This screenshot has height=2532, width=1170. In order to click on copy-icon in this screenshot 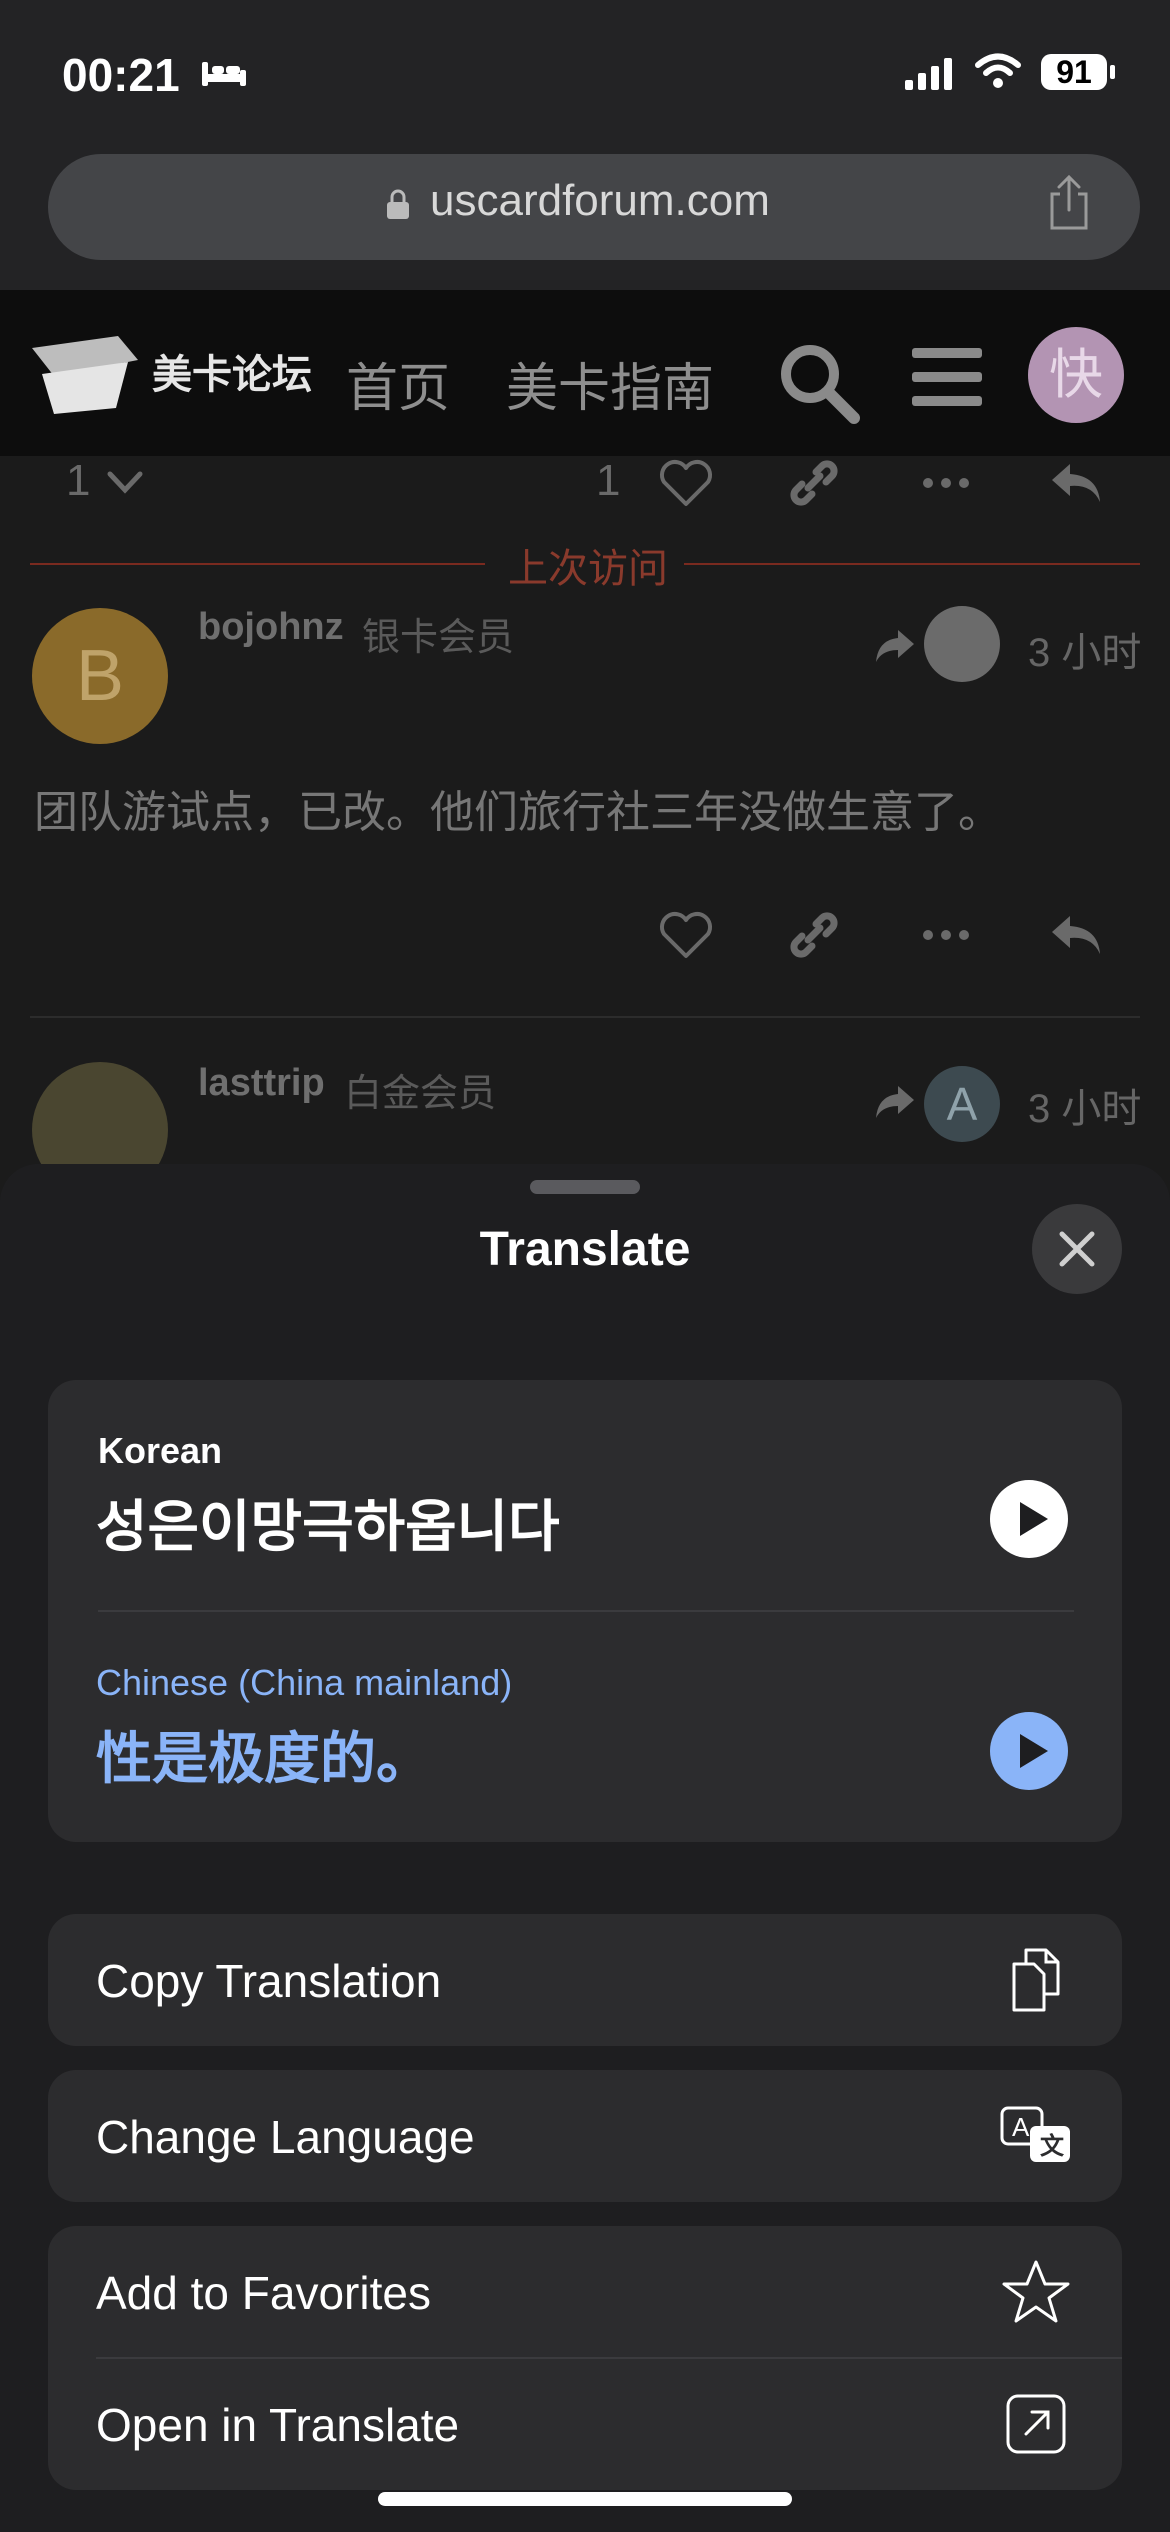, I will do `click(1036, 1980)`.